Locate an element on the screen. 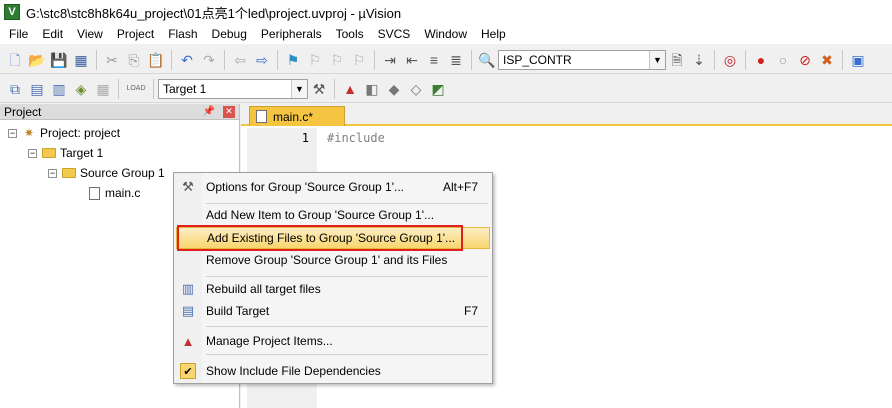 Image resolution: width=892 pixels, height=408 pixels. tree-label: main.c is located at coordinates (123, 193).